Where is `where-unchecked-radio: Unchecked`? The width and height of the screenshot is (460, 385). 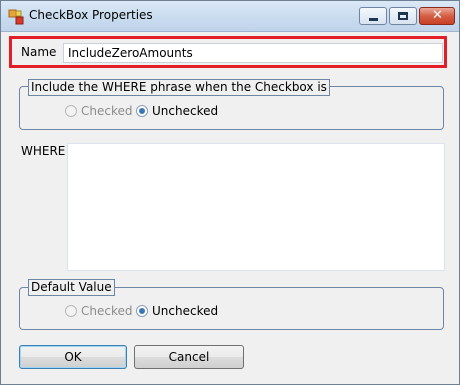
where-unchecked-radio: Unchecked is located at coordinates (177, 111).